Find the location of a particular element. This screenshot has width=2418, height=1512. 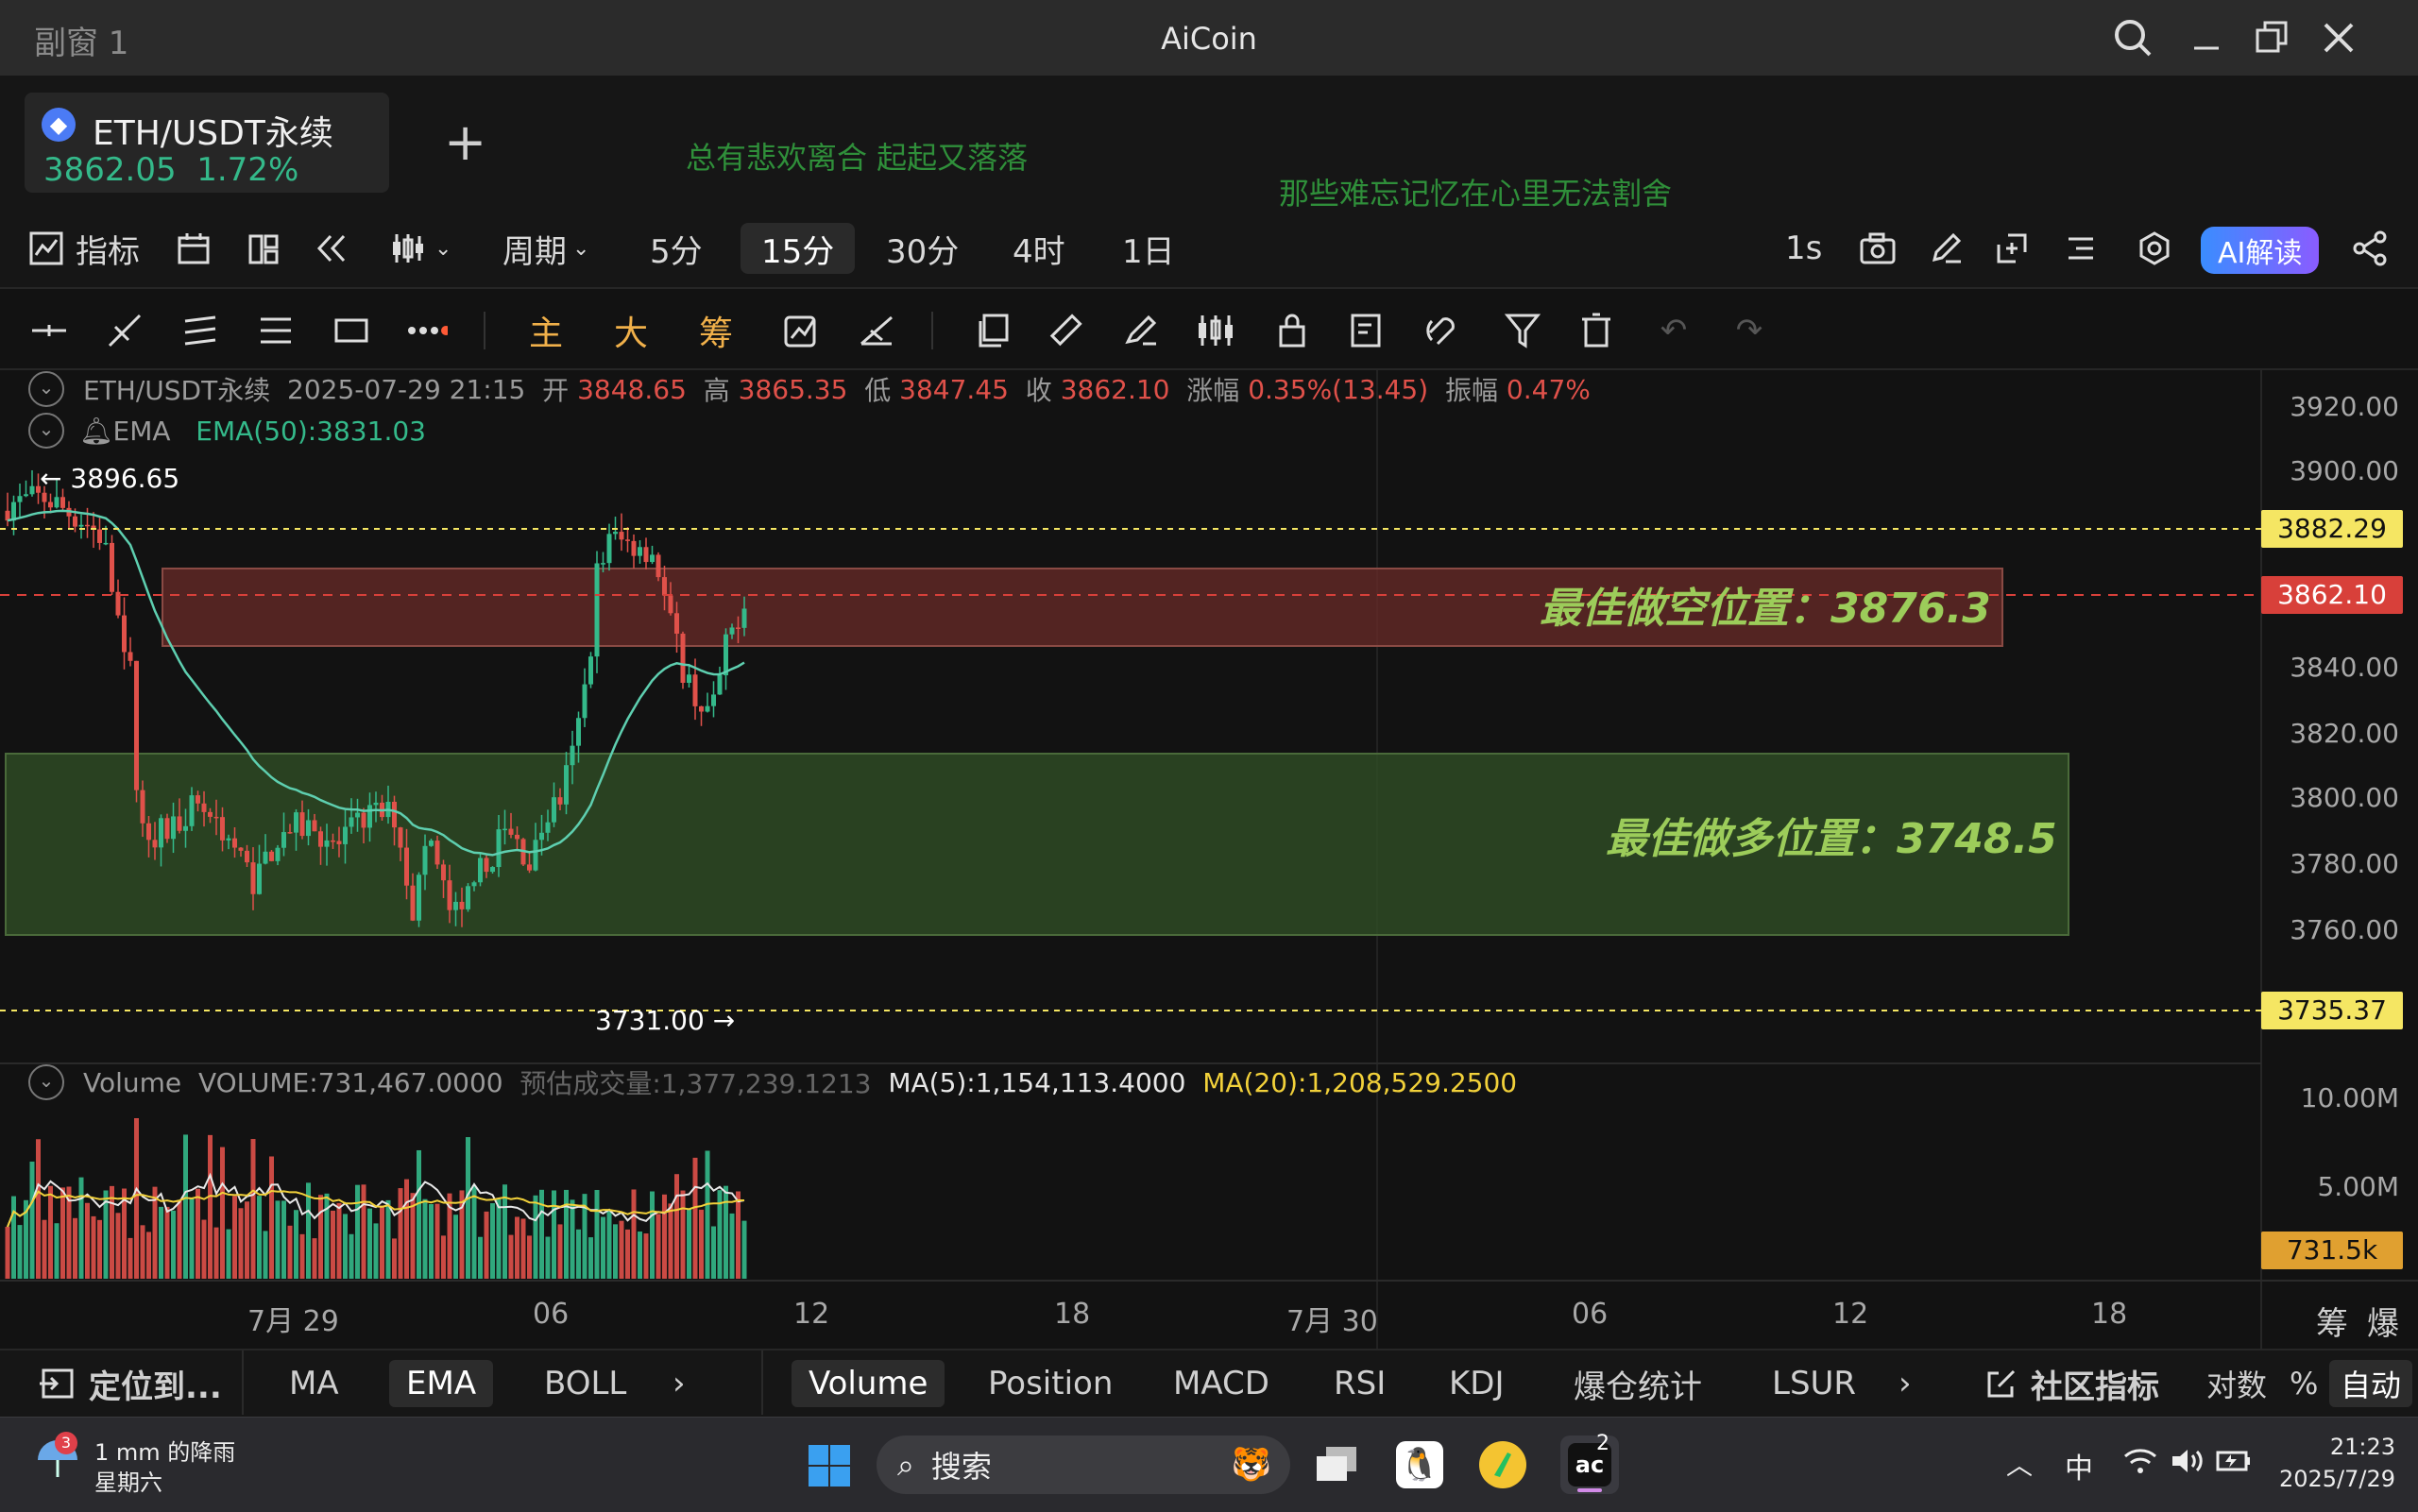

rewind-icon is located at coordinates (331, 248).